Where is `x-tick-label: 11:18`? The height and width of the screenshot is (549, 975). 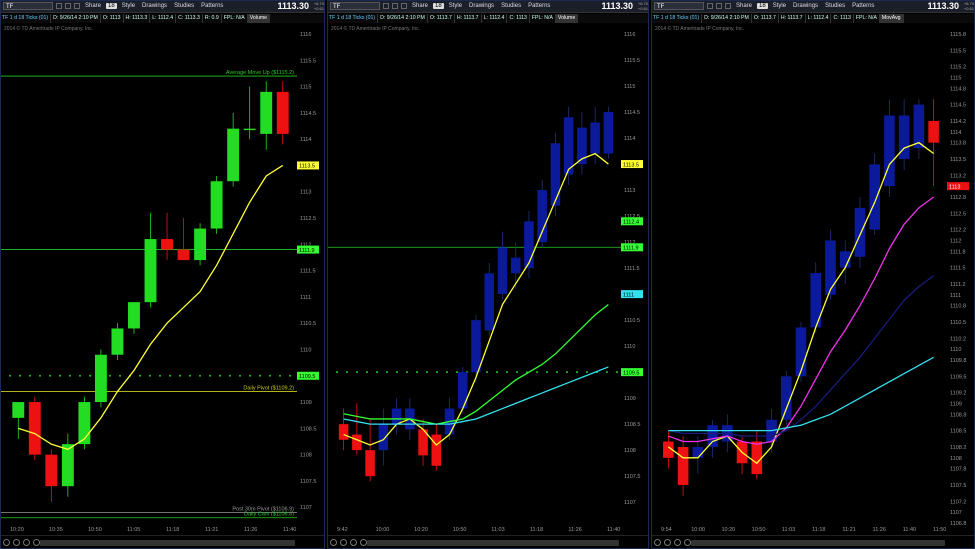 x-tick-label: 11:18 is located at coordinates (536, 530).